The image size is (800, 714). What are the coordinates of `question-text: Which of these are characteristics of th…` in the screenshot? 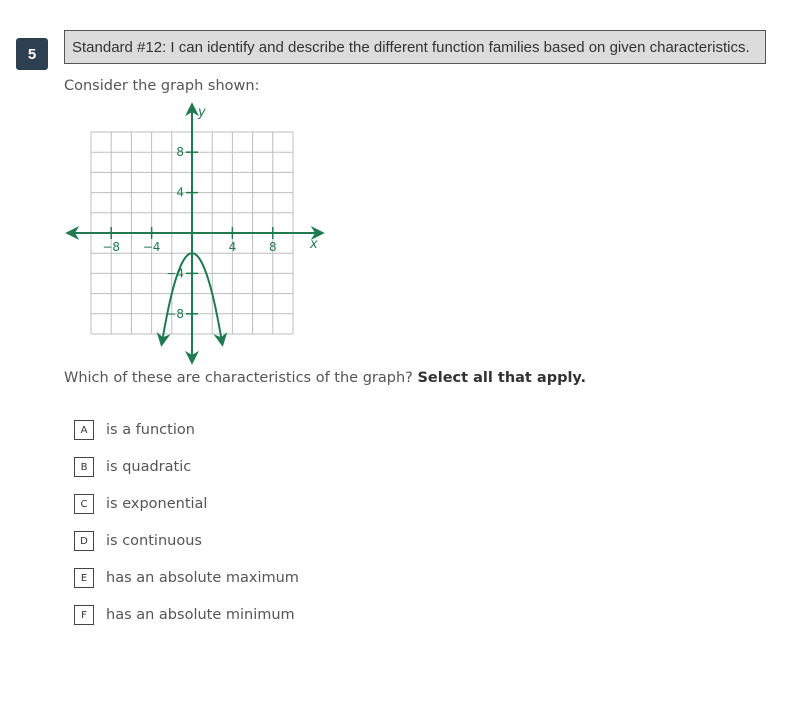 It's located at (325, 378).